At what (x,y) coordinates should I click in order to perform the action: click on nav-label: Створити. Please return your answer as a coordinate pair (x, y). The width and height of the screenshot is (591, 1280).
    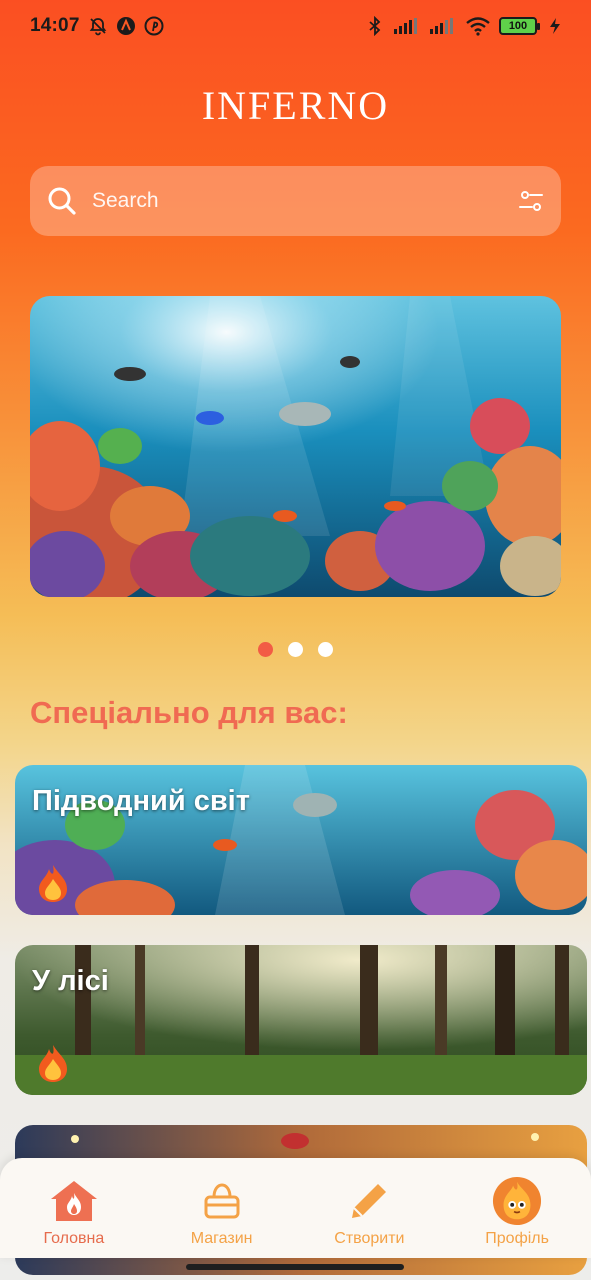
    Looking at the image, I should click on (369, 1238).